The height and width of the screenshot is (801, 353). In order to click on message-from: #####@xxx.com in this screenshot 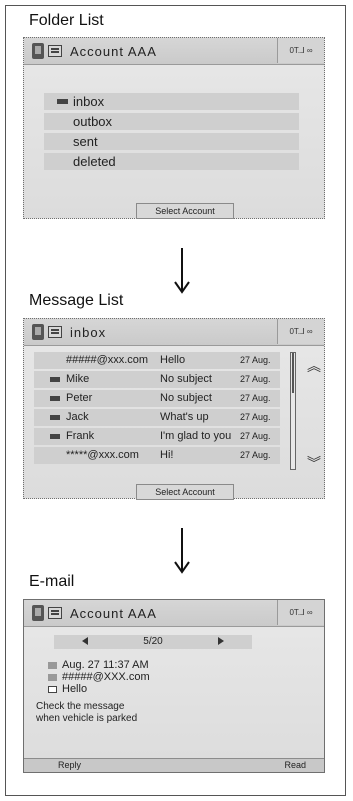, I will do `click(107, 360)`.